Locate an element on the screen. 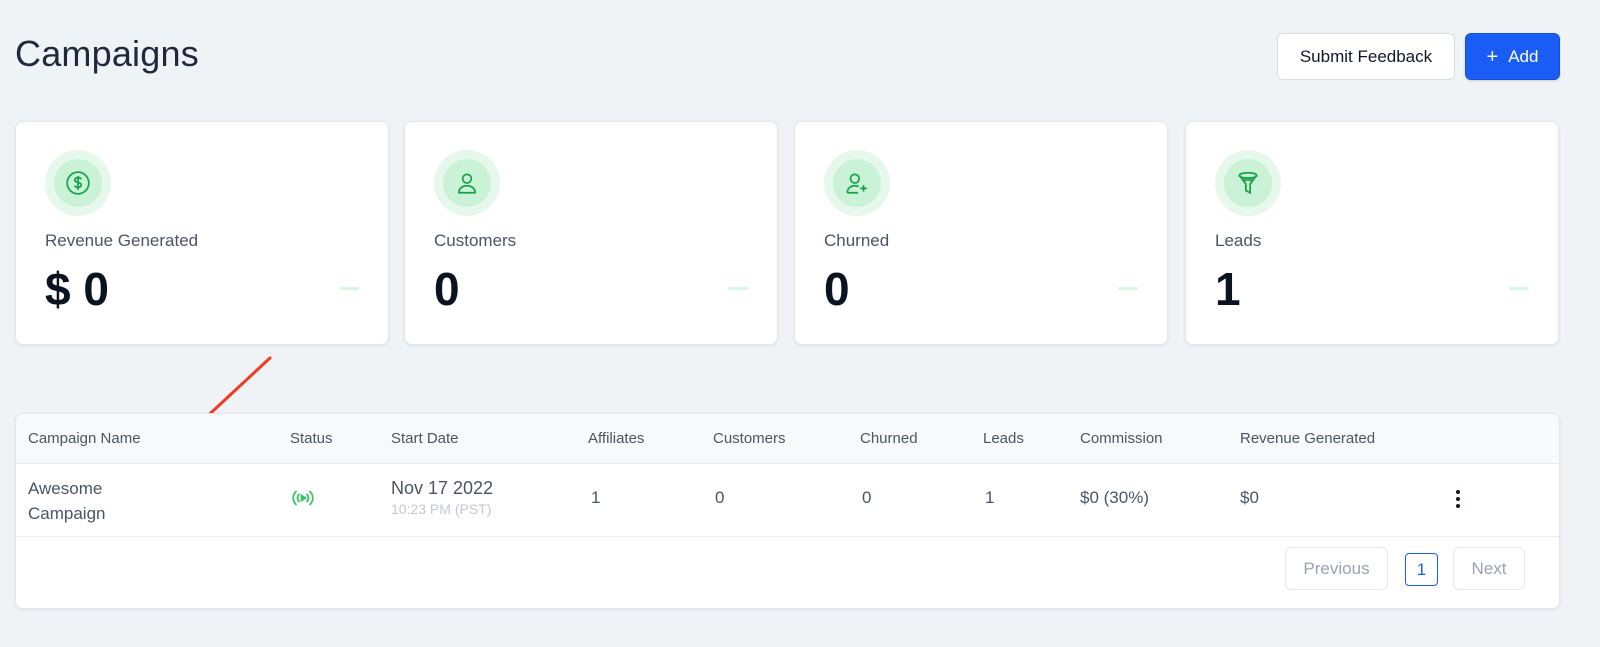  page-number-button: 1 is located at coordinates (1421, 569).